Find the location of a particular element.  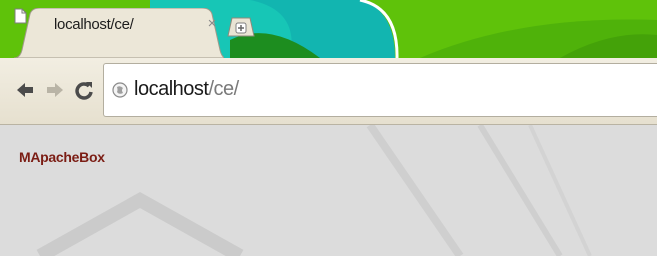

forward-arrow-icon is located at coordinates (55, 90).